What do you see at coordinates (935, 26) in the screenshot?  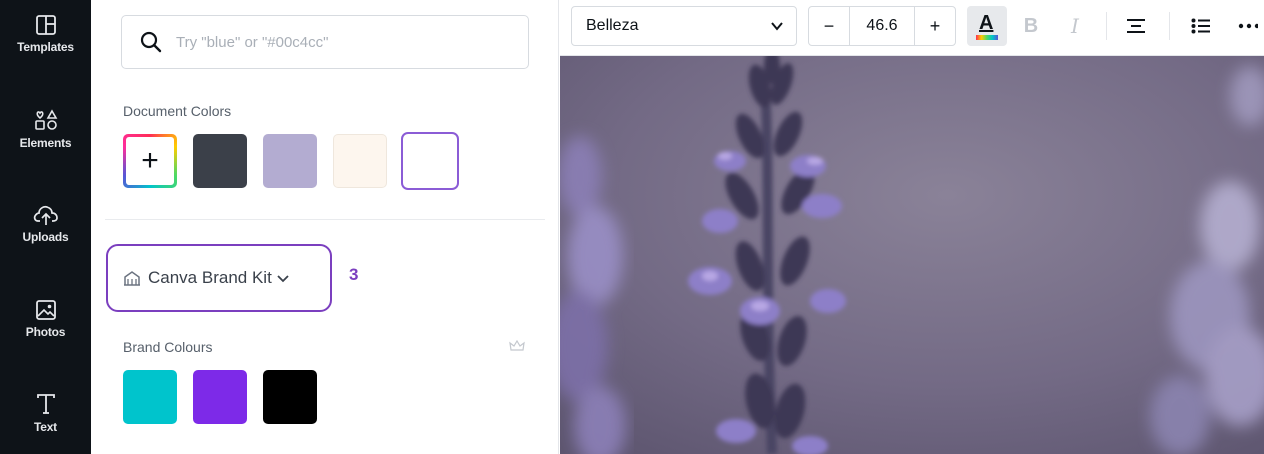 I see `increase-font-size-button: +` at bounding box center [935, 26].